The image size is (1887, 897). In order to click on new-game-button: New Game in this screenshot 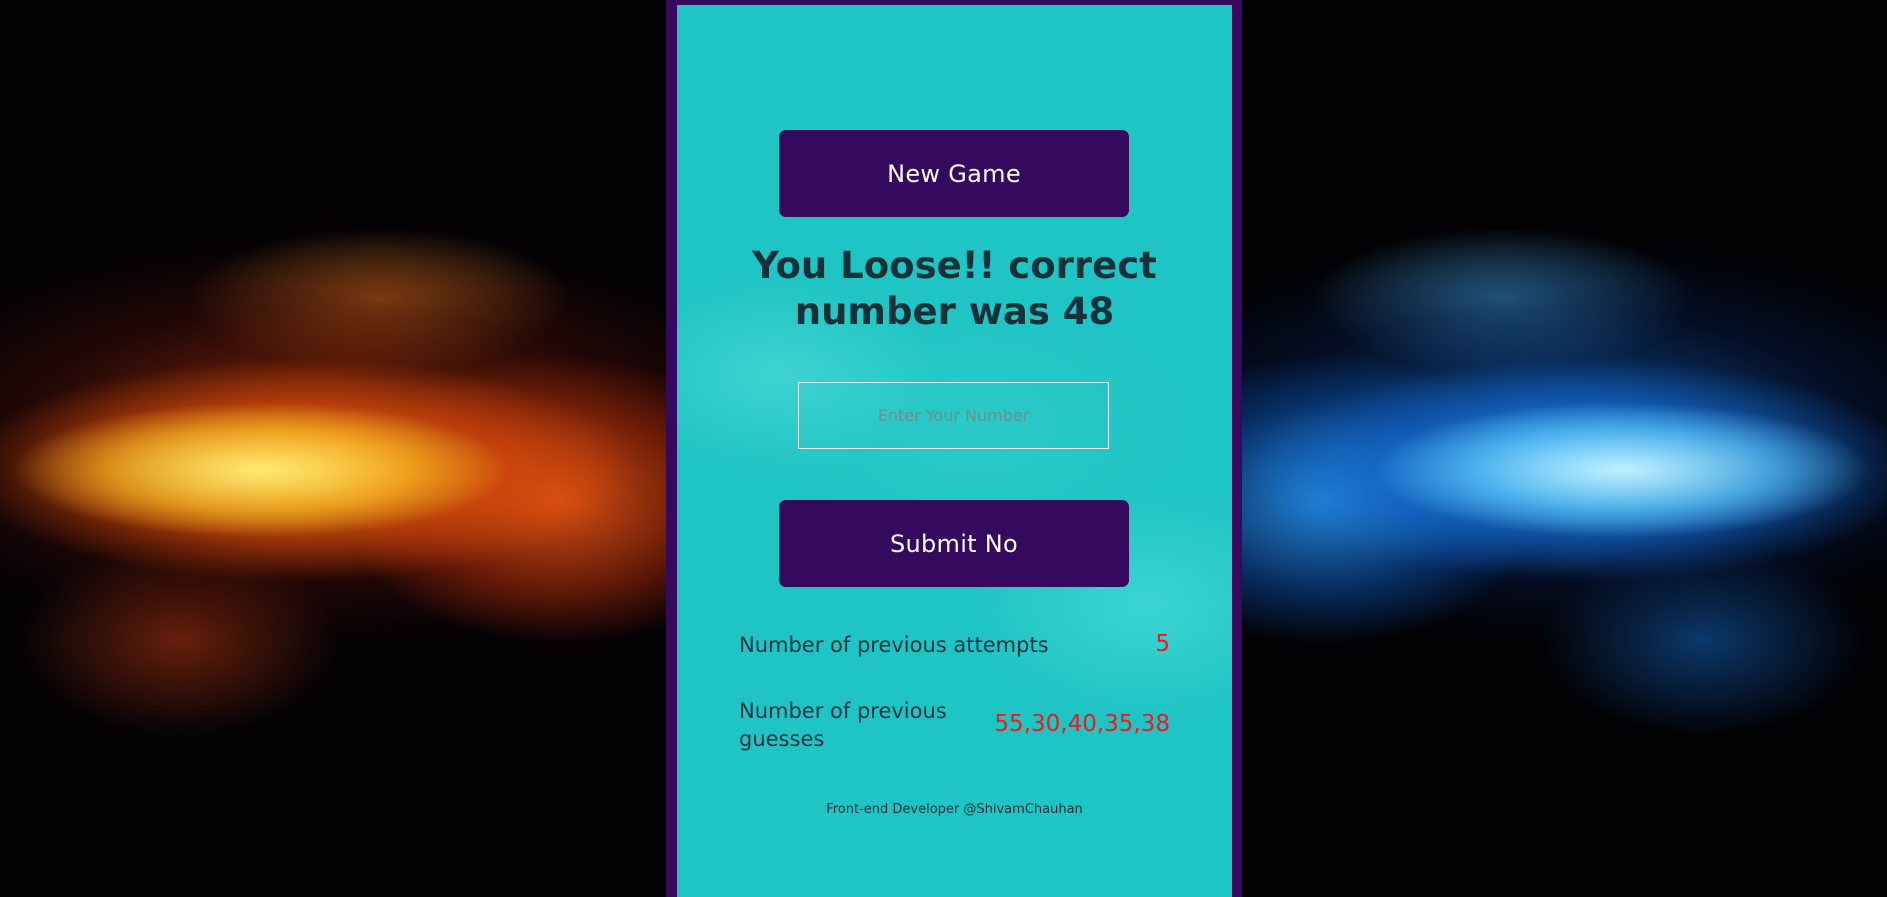, I will do `click(954, 173)`.